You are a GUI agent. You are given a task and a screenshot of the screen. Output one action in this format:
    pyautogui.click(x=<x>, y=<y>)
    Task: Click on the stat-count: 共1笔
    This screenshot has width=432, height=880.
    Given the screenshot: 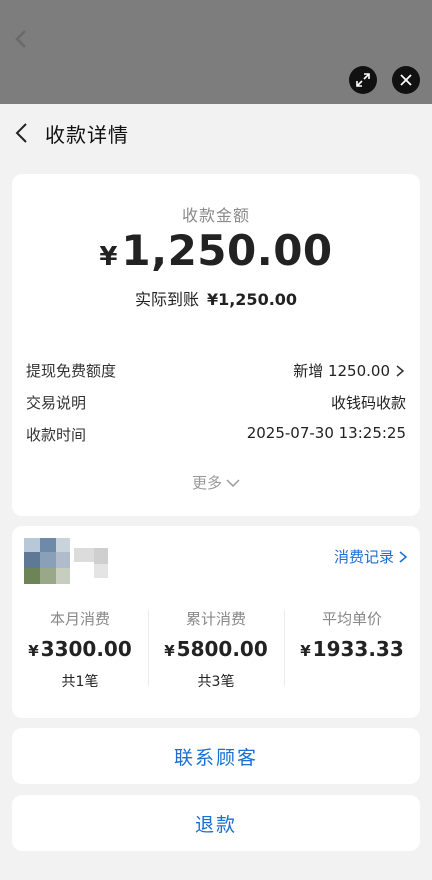 What is the action you would take?
    pyautogui.click(x=80, y=682)
    